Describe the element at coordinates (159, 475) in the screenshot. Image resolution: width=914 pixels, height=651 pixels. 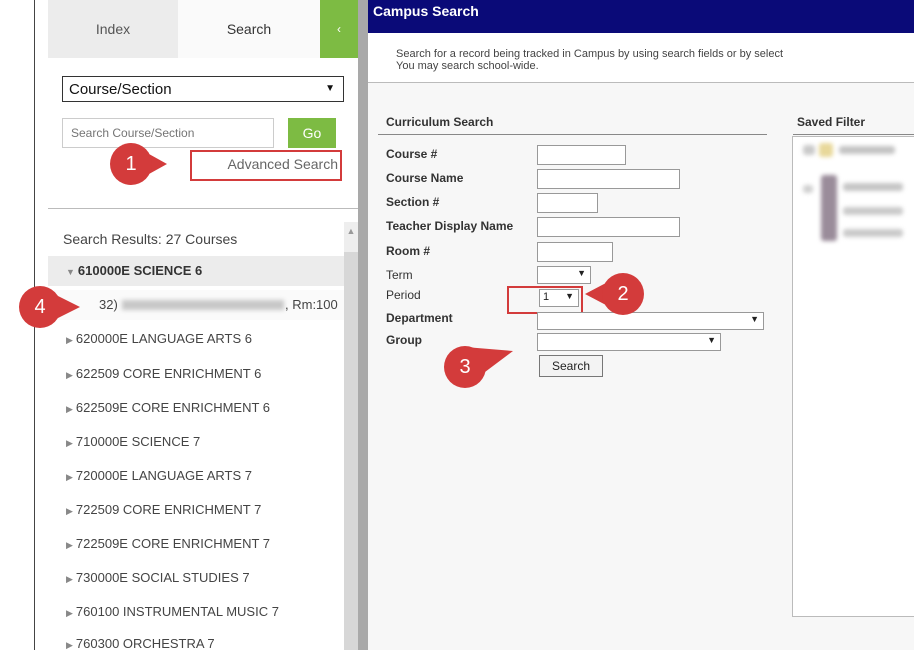
I see `course-item: ▶ 720000E LANGUAGE ARTS 7` at that location.